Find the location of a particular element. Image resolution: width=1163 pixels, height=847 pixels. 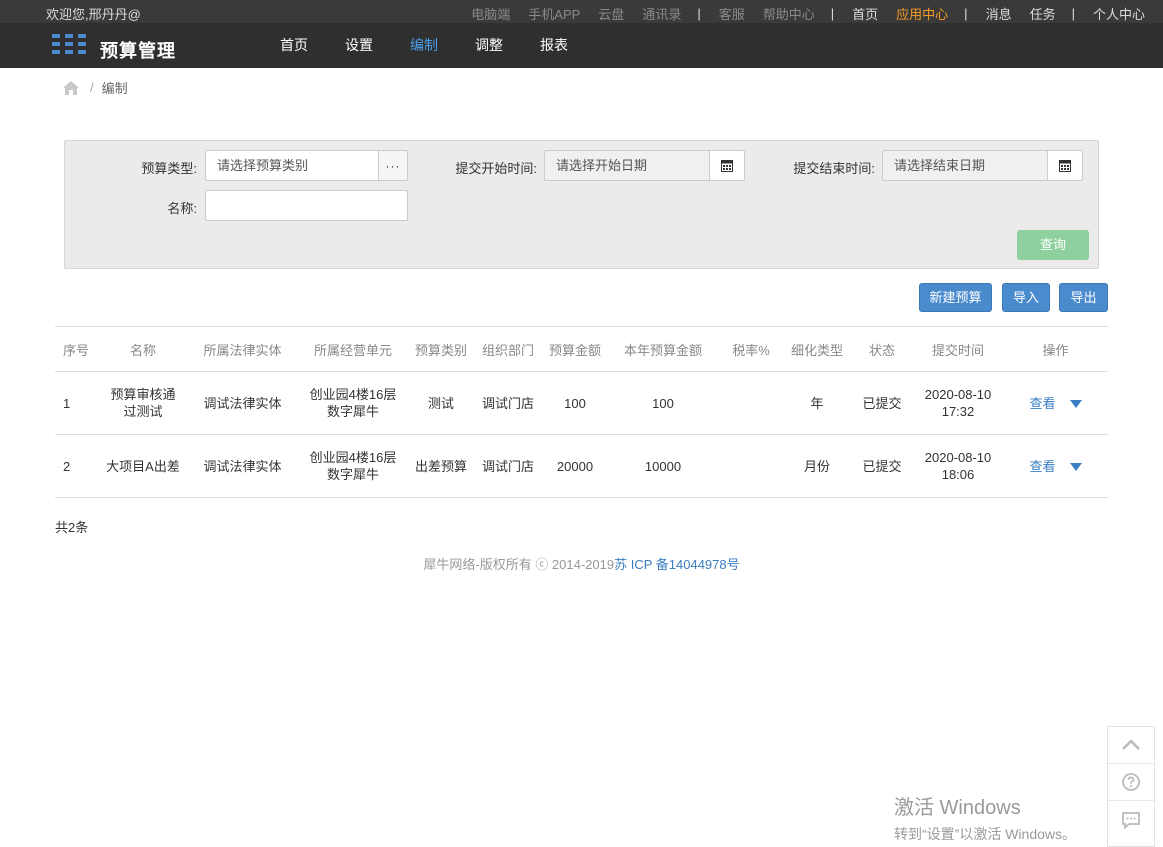

link-app-center: 应用中心 is located at coordinates (922, 13).